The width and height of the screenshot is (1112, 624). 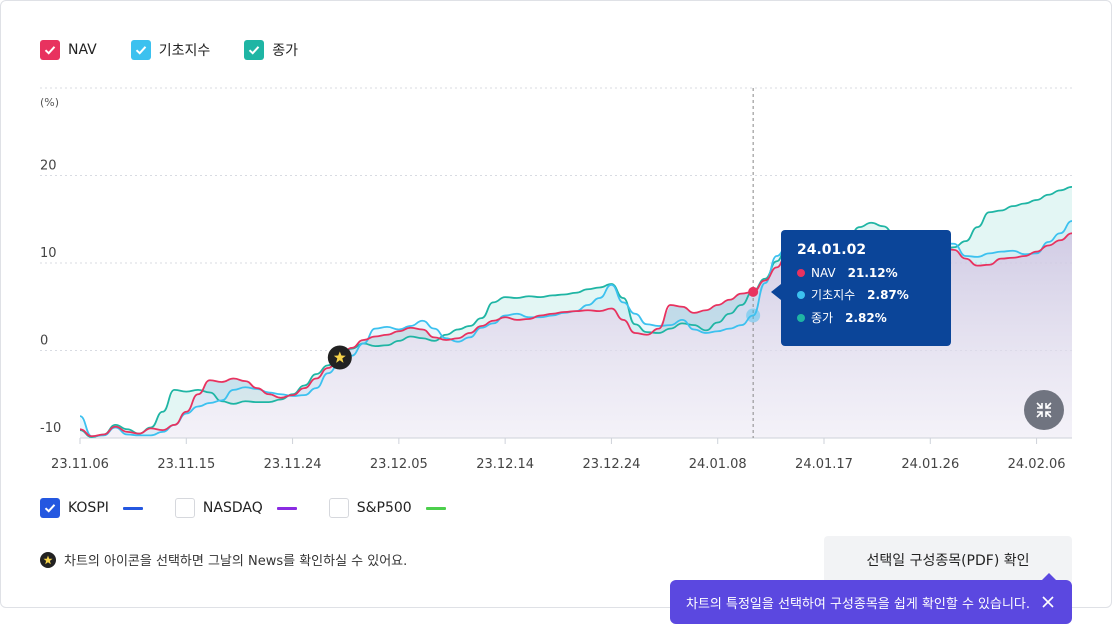 What do you see at coordinates (833, 295) in the screenshot?
I see `tooltip-label: 기초지수` at bounding box center [833, 295].